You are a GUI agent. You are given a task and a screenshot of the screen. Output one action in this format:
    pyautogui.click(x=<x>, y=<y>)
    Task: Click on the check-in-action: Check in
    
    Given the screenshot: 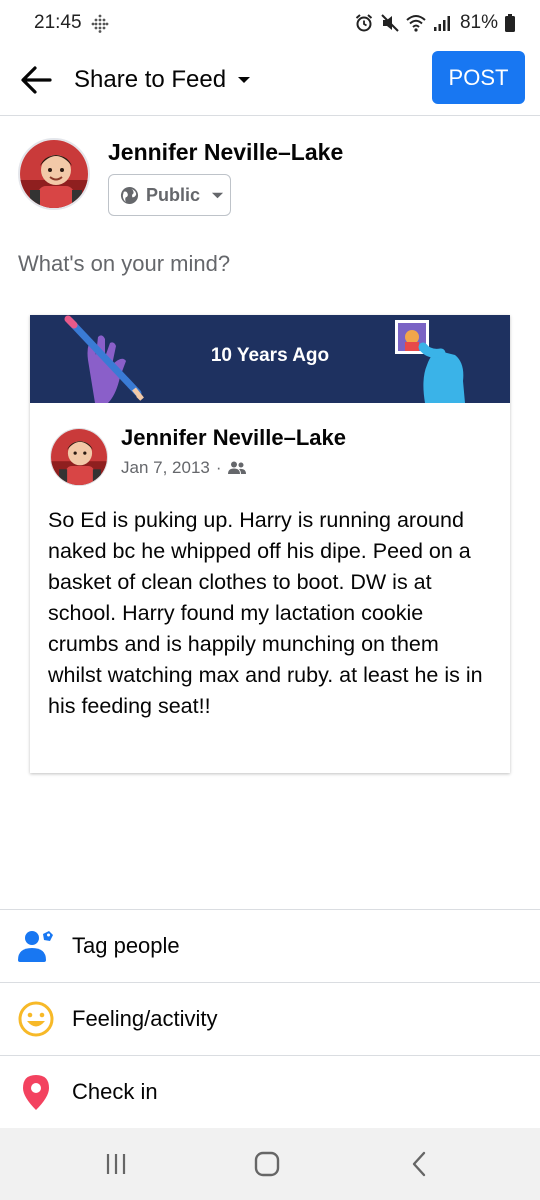 What is the action you would take?
    pyautogui.click(x=270, y=1091)
    